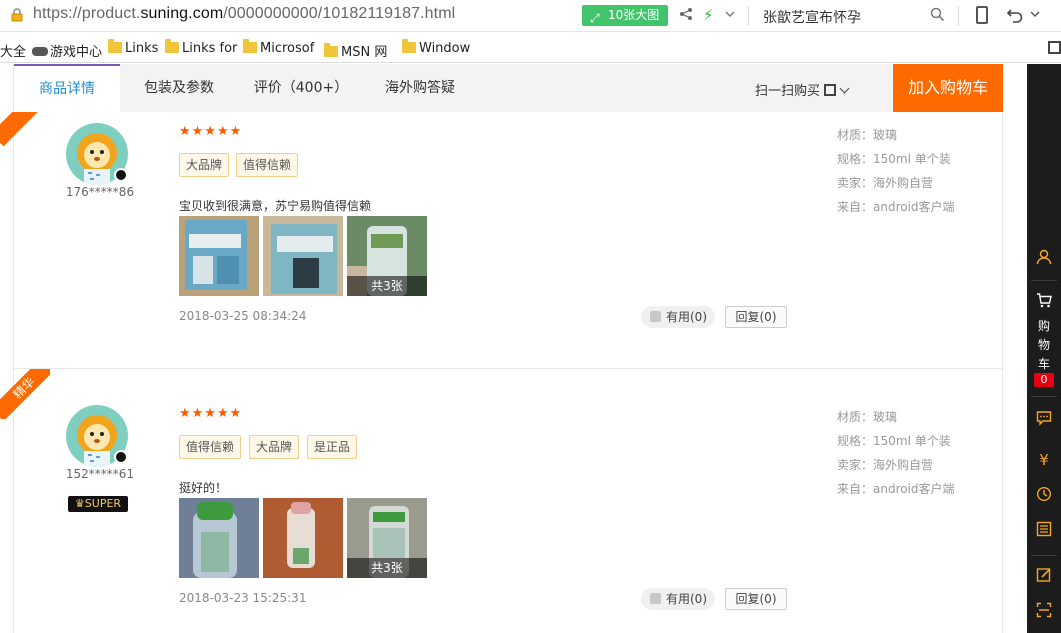  Describe the element at coordinates (812, 17) in the screenshot. I see `search-input: 张歆艺宣布怀孕` at that location.